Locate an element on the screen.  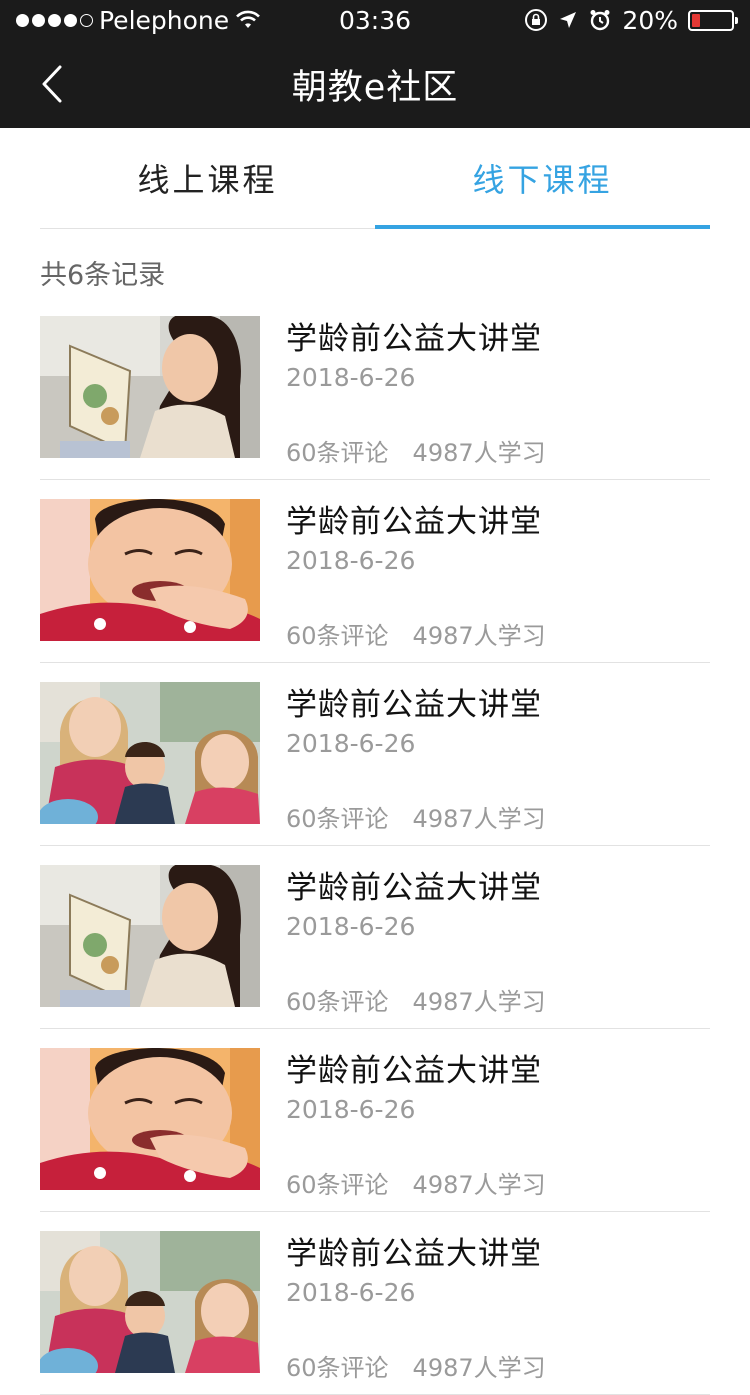
battery-icon is located at coordinates (713, 20).